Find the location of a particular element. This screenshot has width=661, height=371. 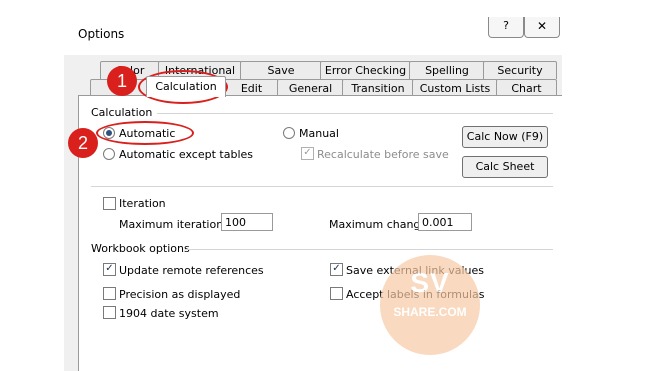

watermark-line1: SV is located at coordinates (430, 282).